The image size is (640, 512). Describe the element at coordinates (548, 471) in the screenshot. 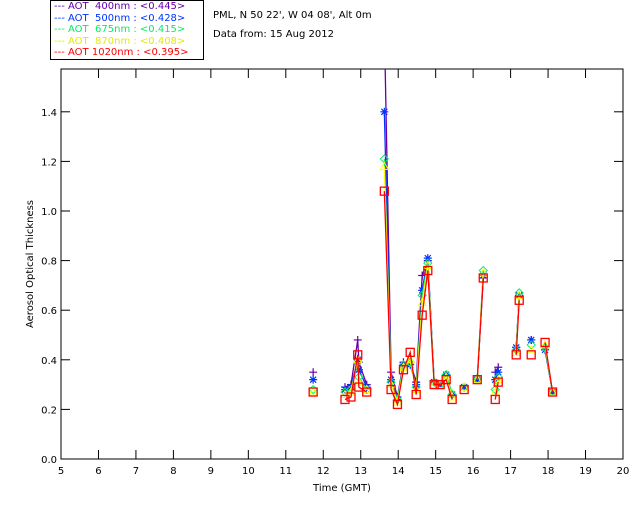

I see `x-tick-label: 18` at that location.